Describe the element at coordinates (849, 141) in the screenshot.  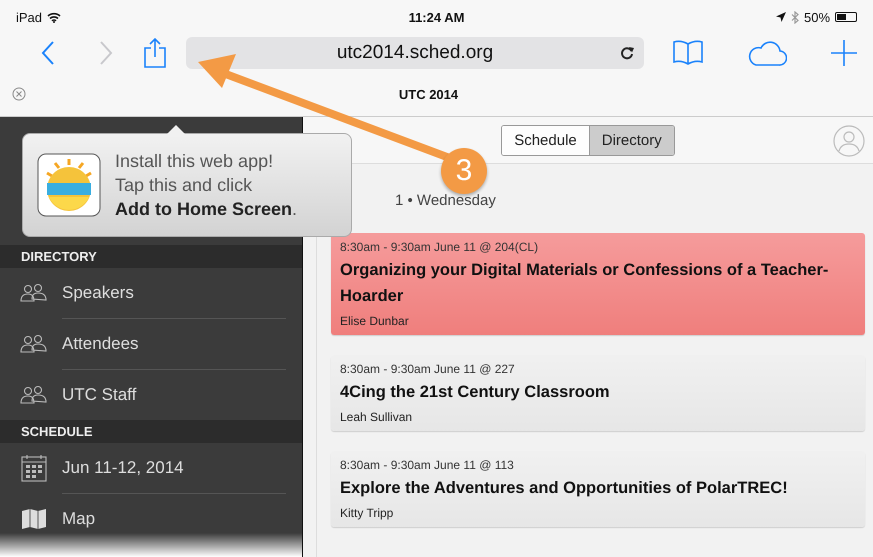
I see `user-avatar-icon` at that location.